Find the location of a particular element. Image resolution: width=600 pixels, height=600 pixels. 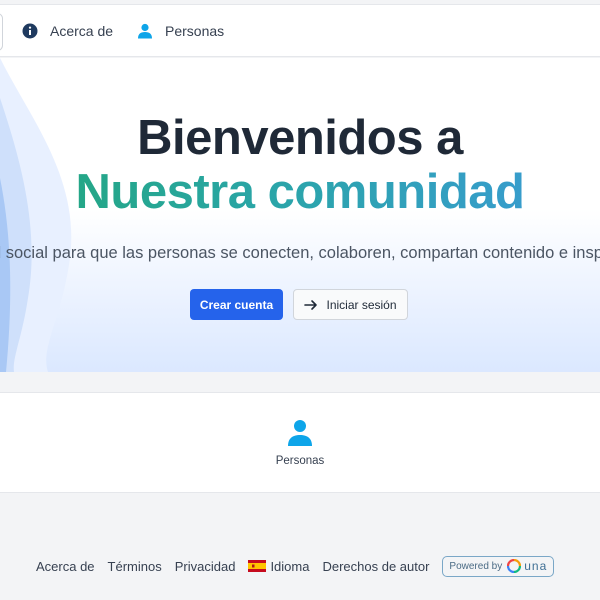

create-account-button: Crear cuenta is located at coordinates (236, 304).